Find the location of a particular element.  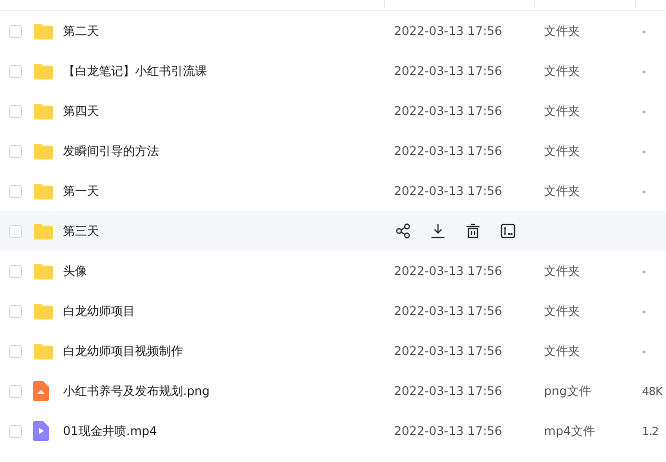

rename-icon is located at coordinates (508, 231).